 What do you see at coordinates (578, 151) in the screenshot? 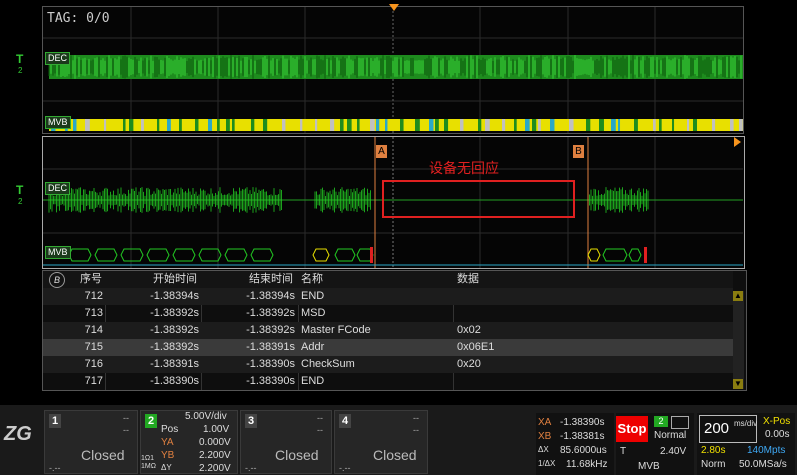
I see `cursor-b-label: B` at bounding box center [578, 151].